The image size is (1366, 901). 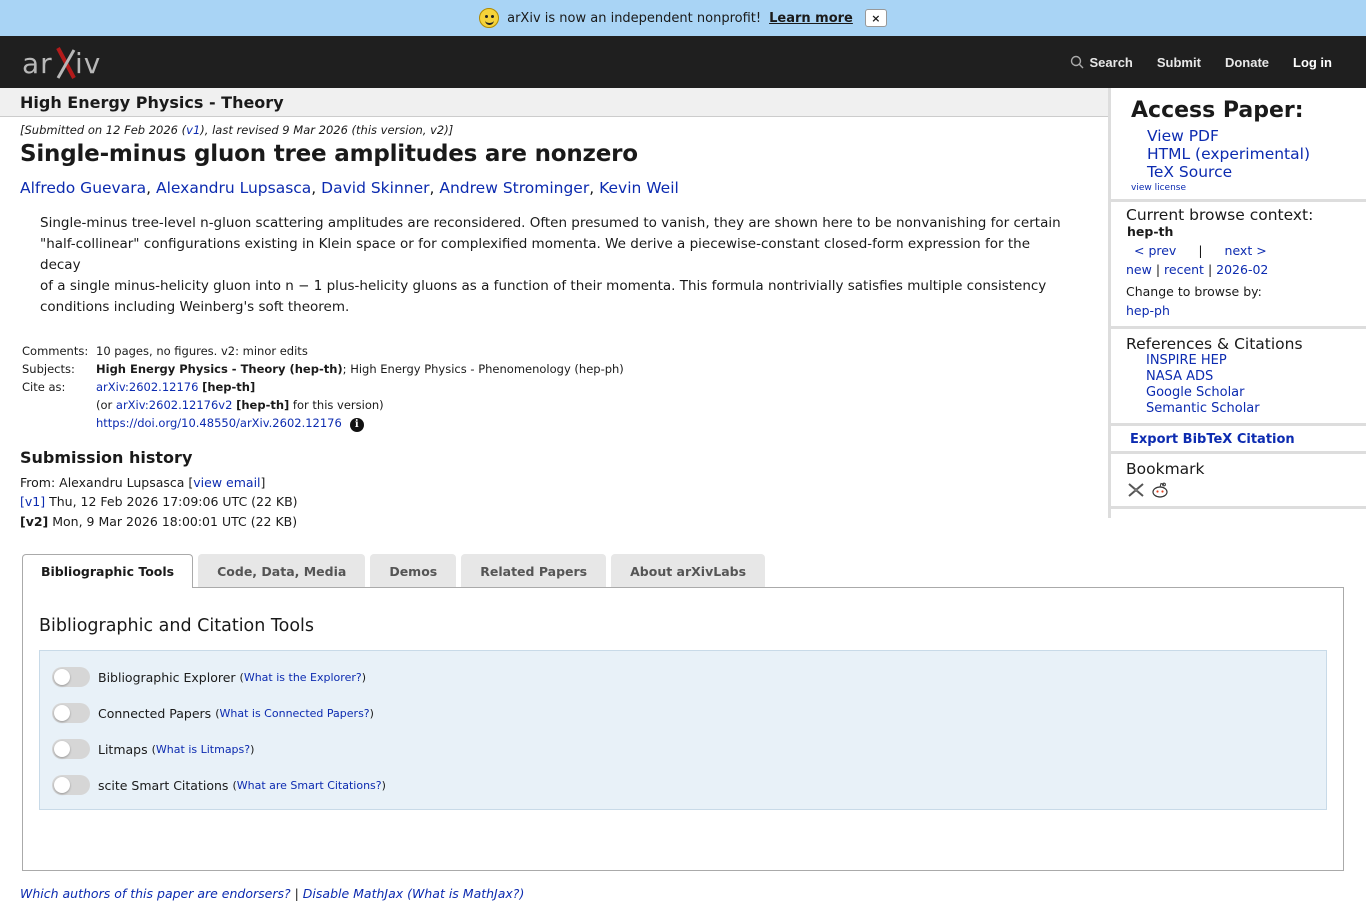 What do you see at coordinates (71, 677) in the screenshot?
I see `bibliographic-explorer-toggle` at bounding box center [71, 677].